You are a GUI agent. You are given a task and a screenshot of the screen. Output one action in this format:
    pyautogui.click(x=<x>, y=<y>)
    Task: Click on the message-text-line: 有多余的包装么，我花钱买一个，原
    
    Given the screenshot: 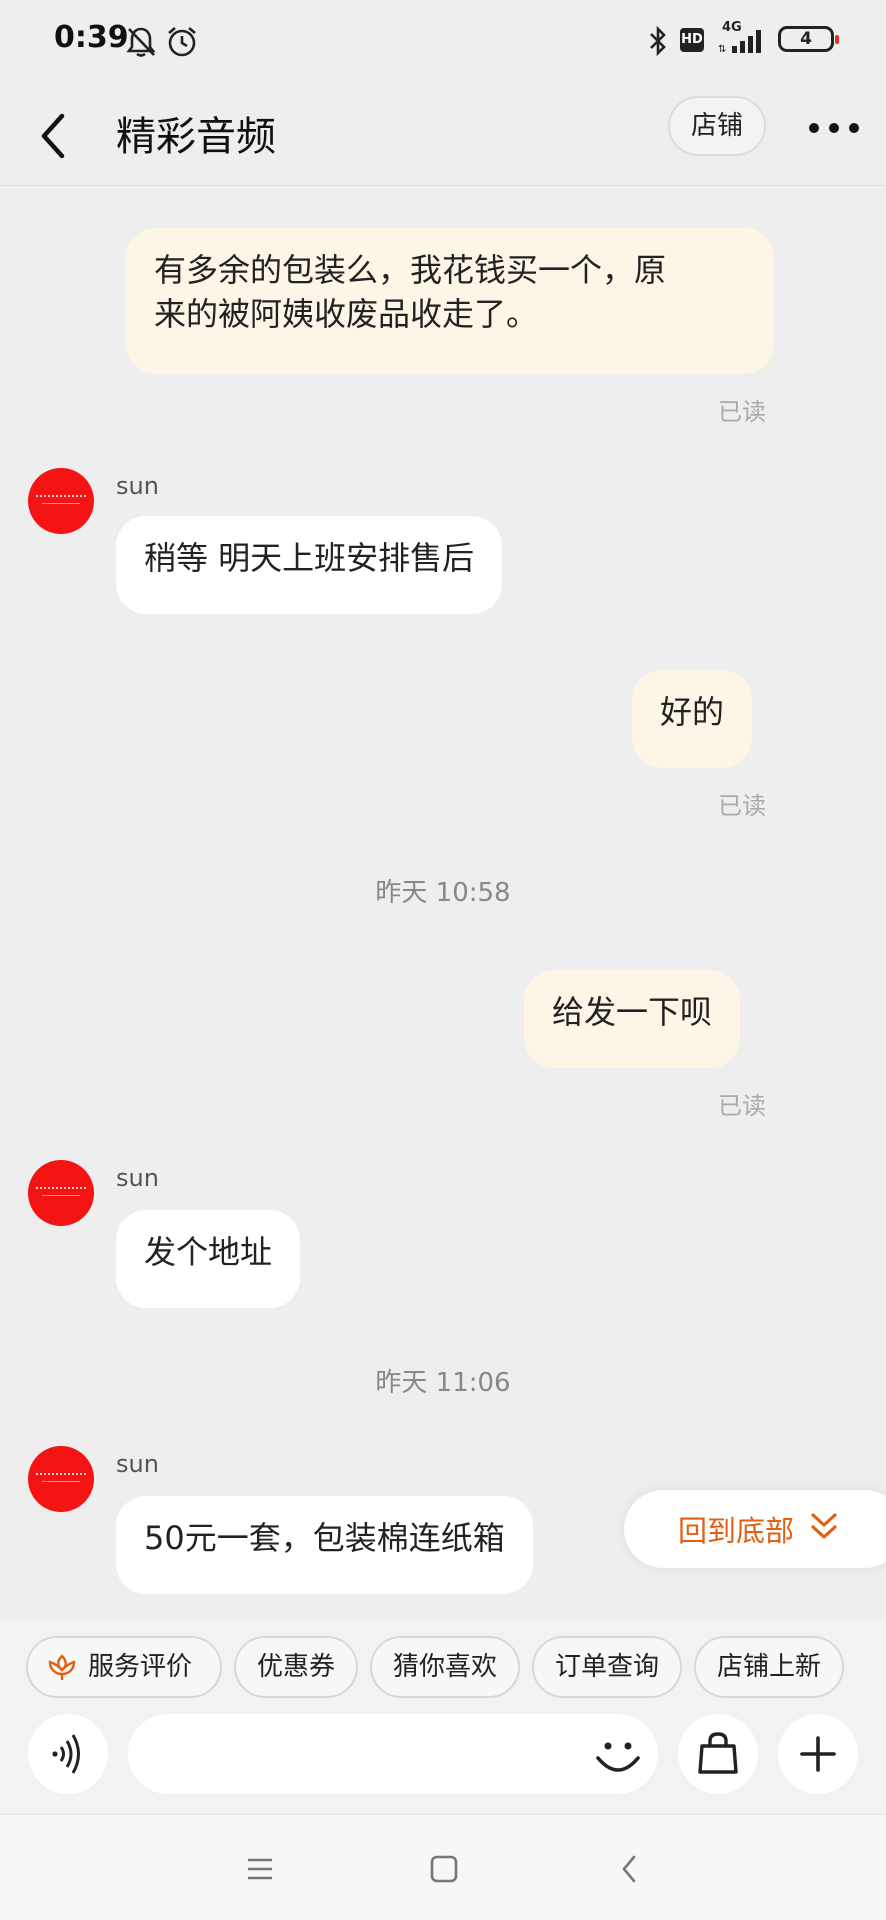 What is the action you would take?
    pyautogui.click(x=410, y=270)
    